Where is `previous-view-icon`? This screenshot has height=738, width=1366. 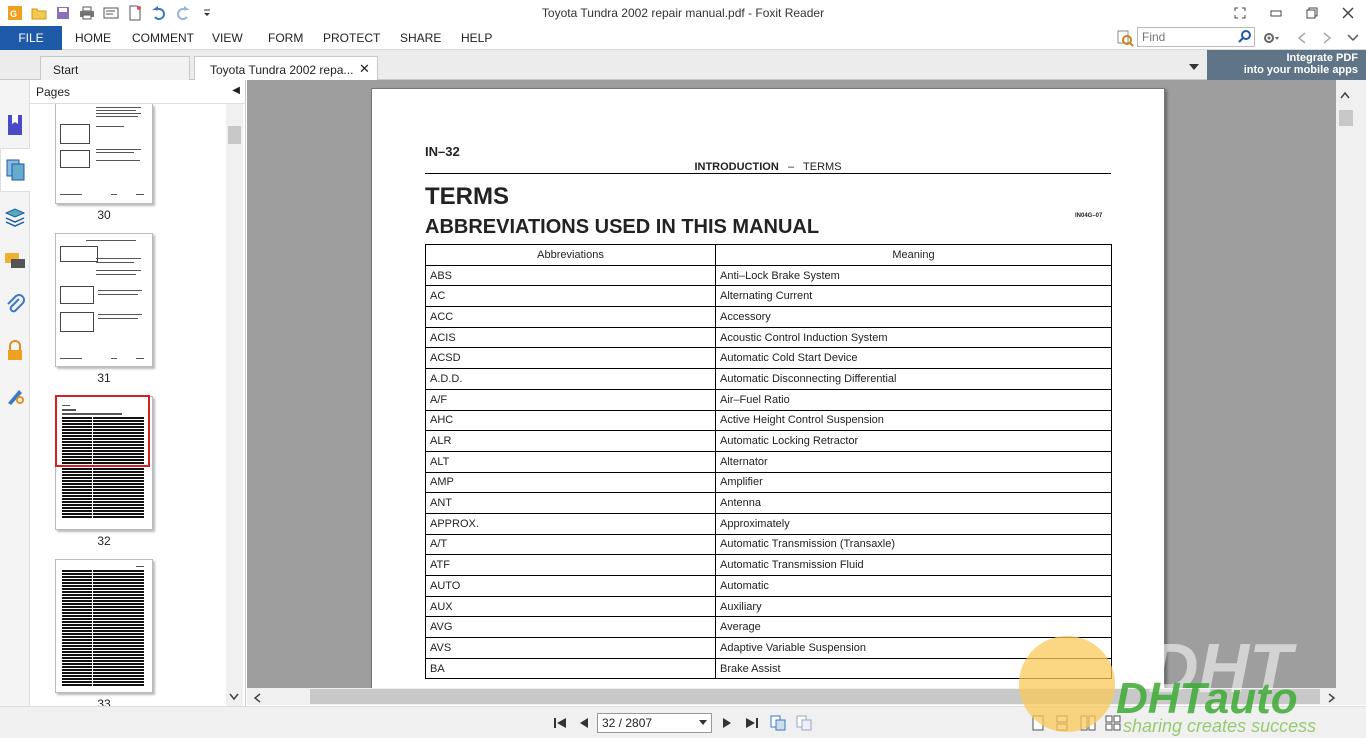
previous-view-icon is located at coordinates (778, 723).